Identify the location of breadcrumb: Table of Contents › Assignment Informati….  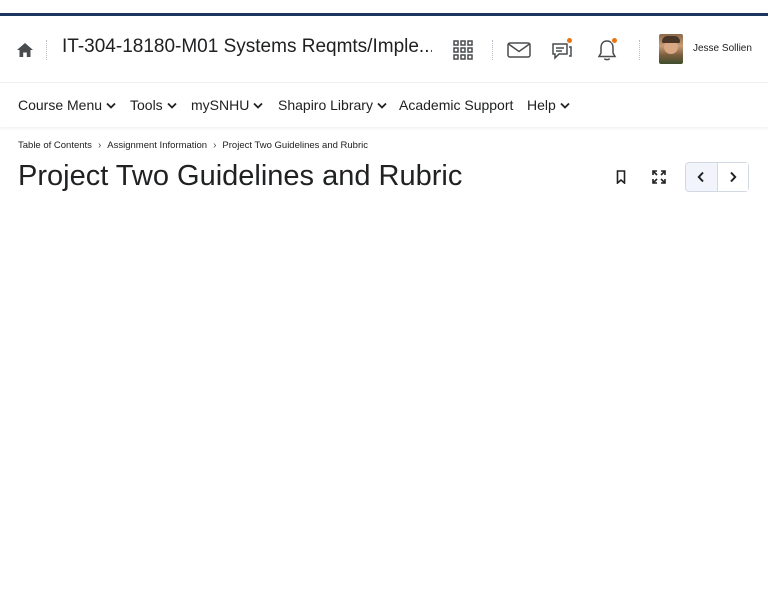
(193, 145).